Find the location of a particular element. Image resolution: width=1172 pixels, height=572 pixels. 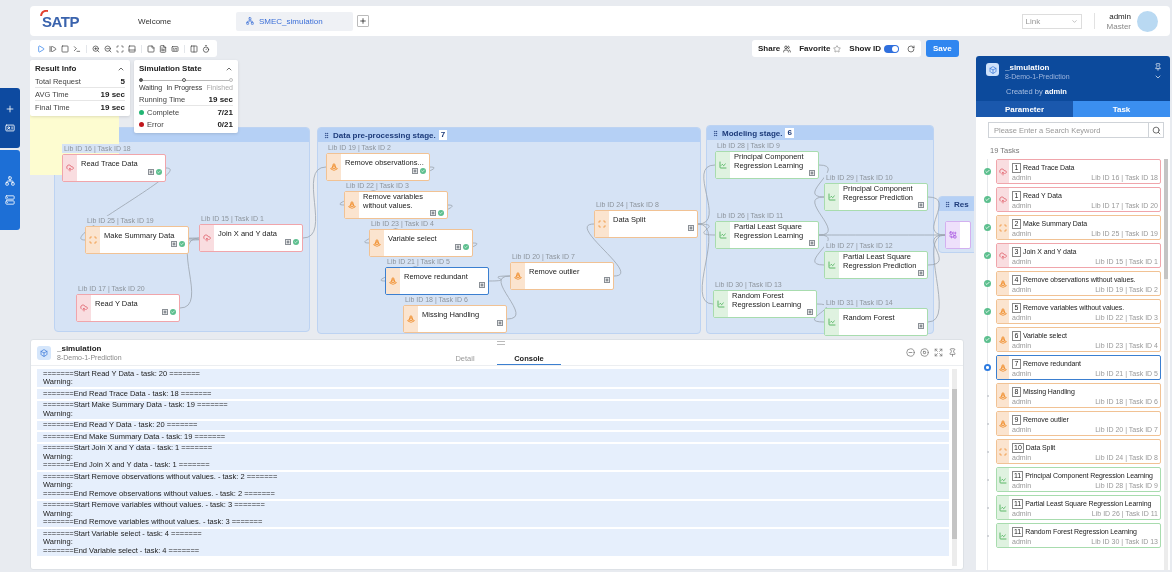

star-icon is located at coordinates (837, 48).